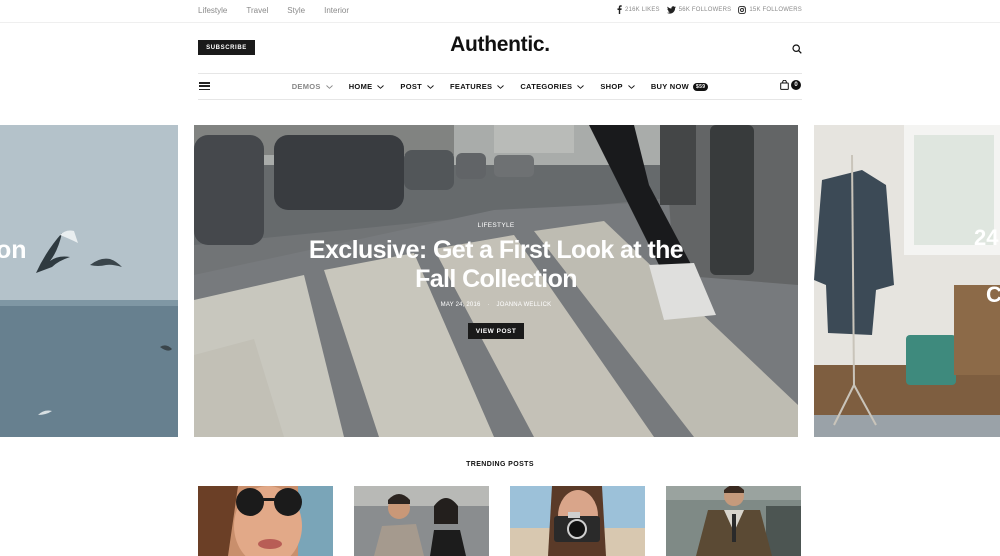 The height and width of the screenshot is (556, 1000). I want to click on nav-shop-label: SHOP, so click(611, 86).